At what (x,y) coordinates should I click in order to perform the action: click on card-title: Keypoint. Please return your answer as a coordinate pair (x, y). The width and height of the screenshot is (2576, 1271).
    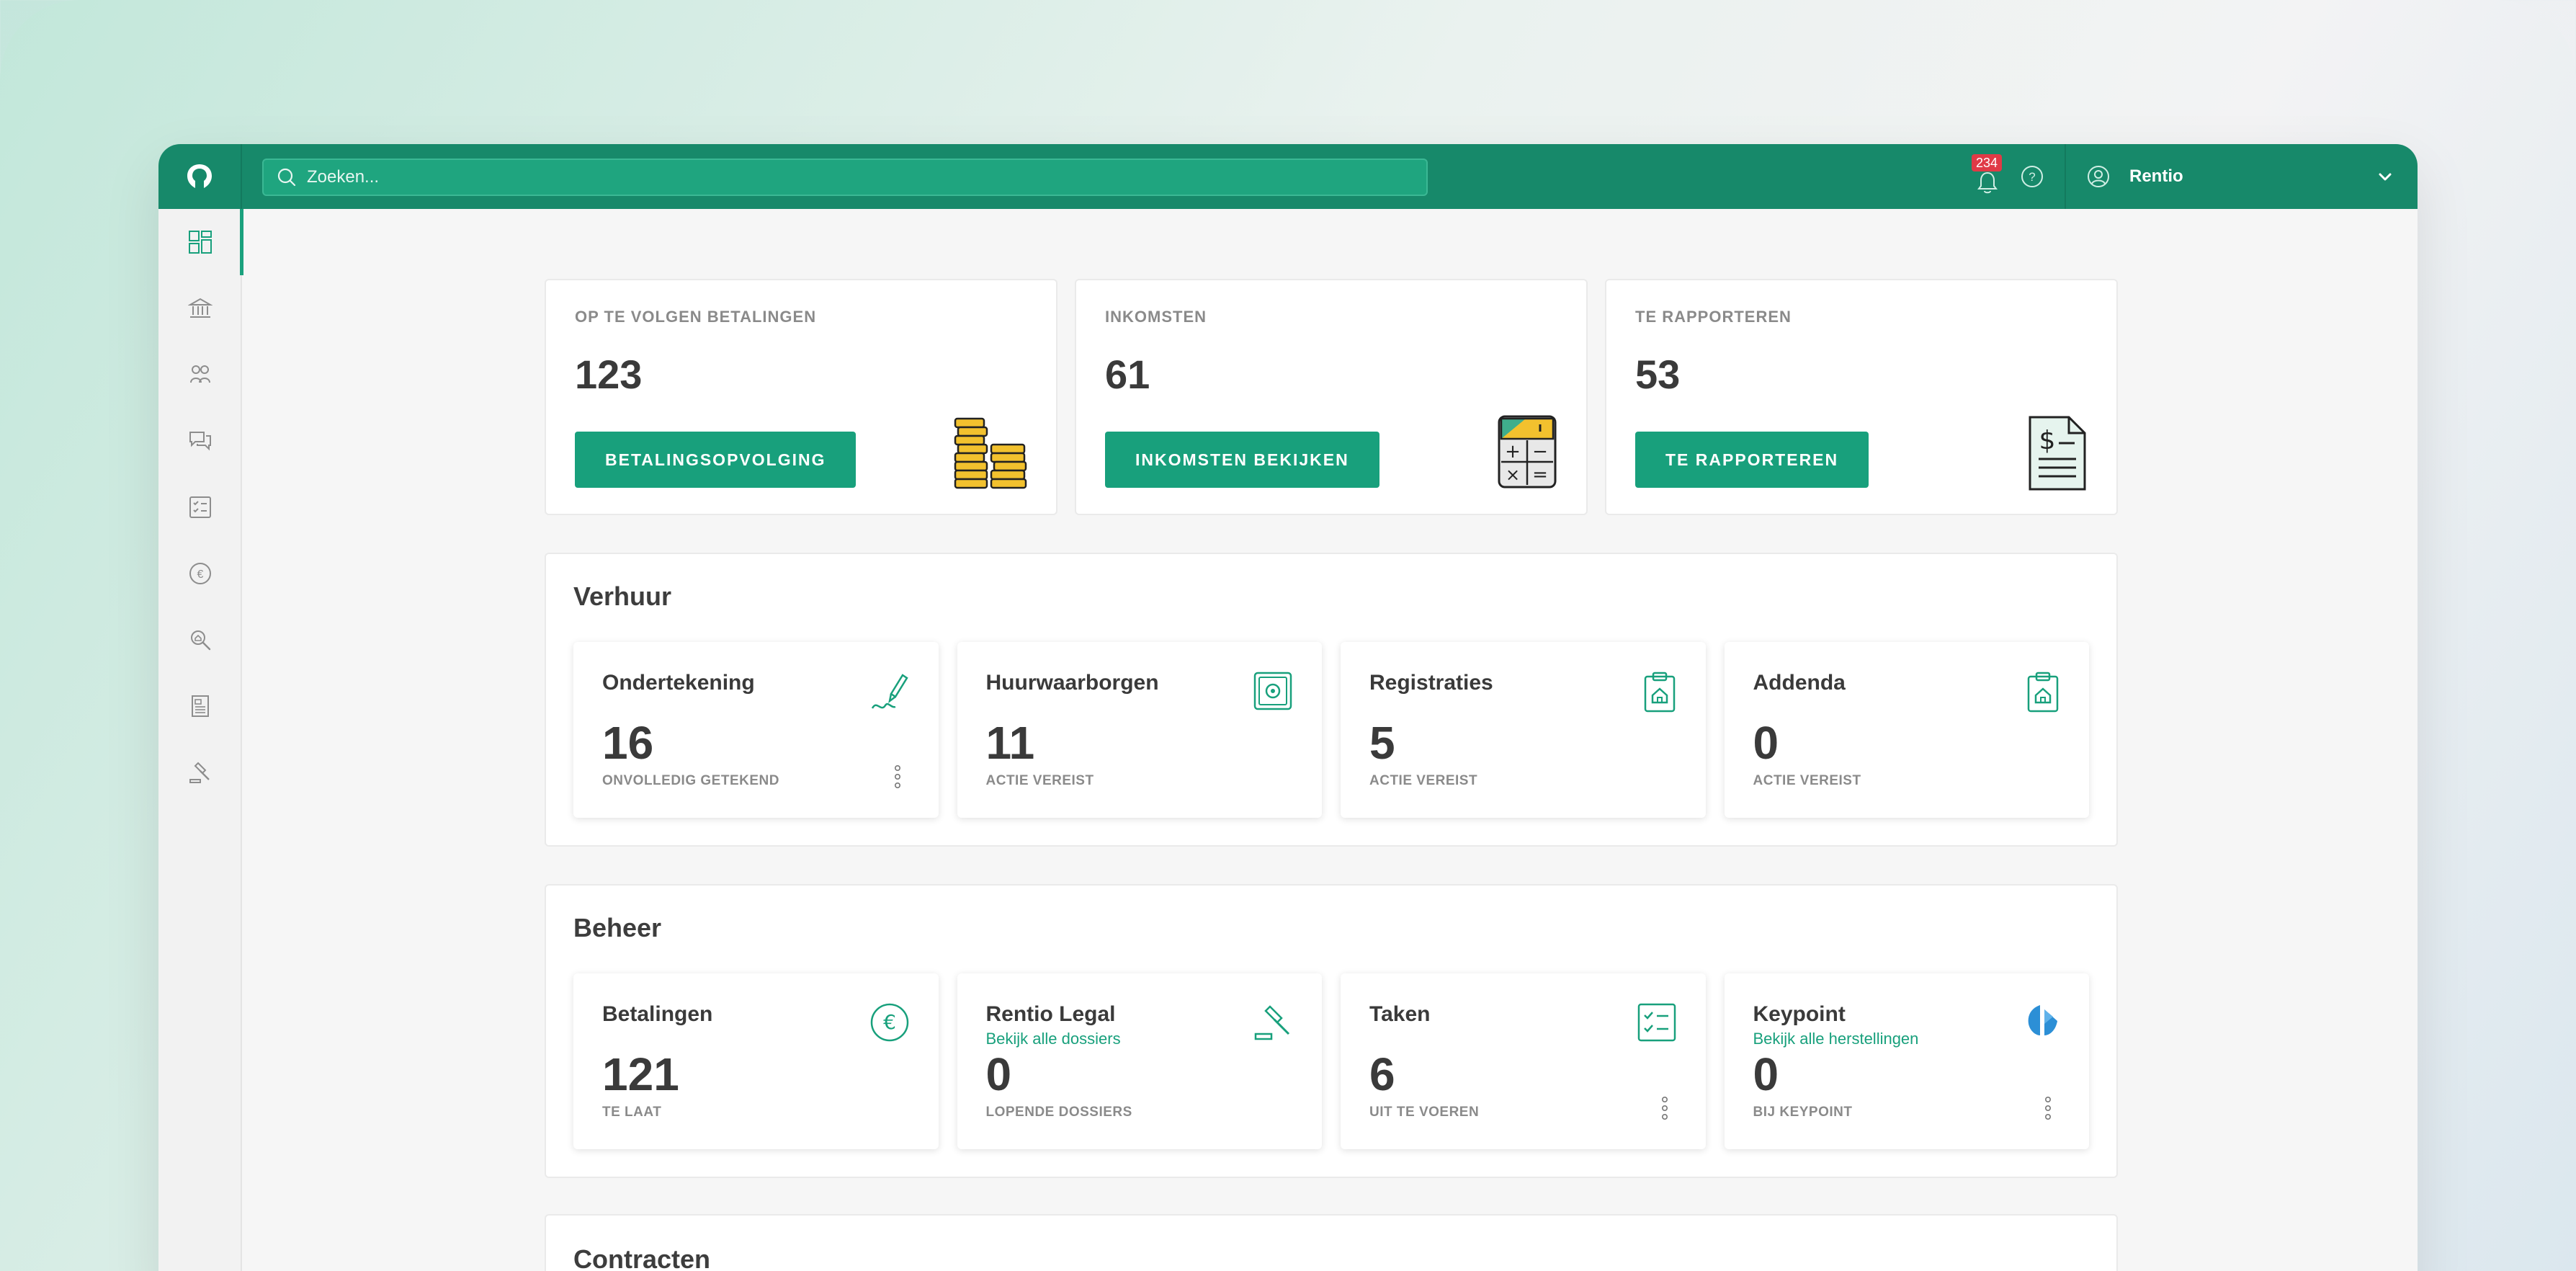
    Looking at the image, I should click on (1799, 1014).